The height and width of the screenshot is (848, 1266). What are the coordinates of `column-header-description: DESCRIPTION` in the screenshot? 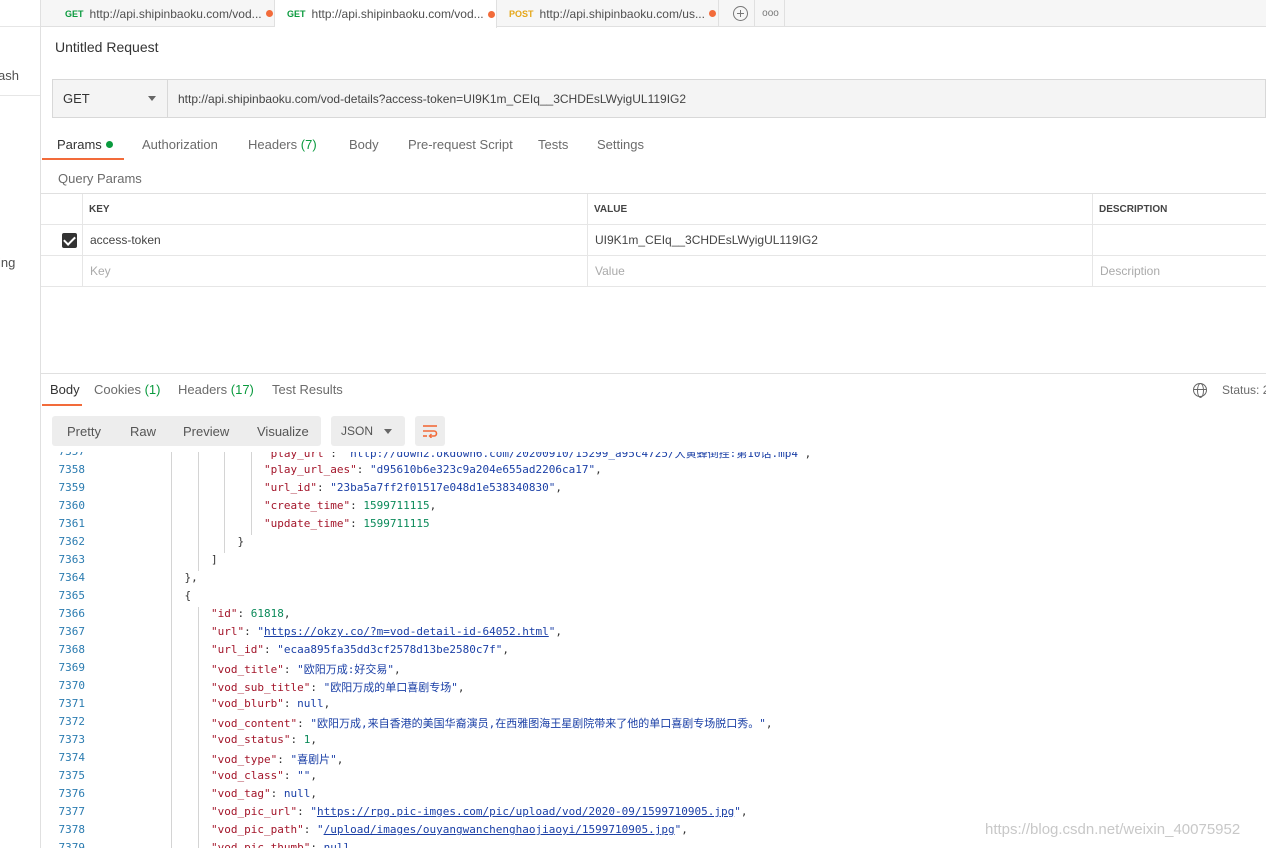 It's located at (1133, 209).